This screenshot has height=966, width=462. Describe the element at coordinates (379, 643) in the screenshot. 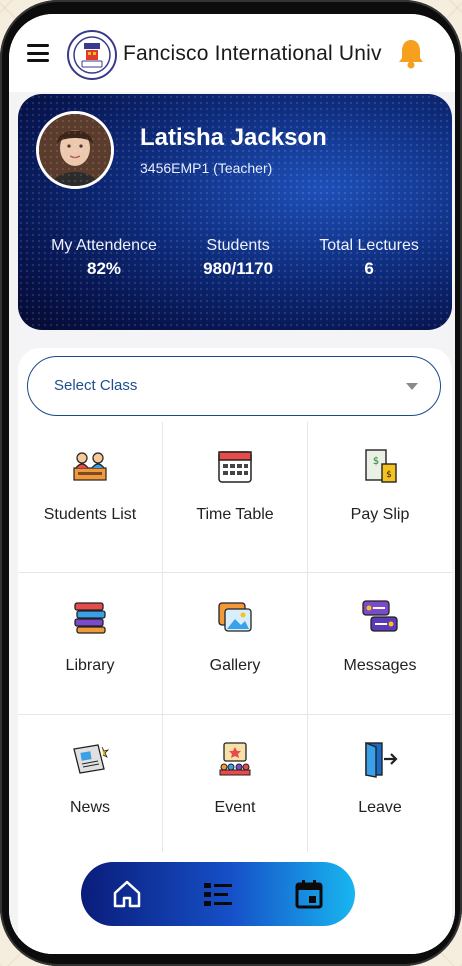

I see `tile-messages: Messages` at that location.